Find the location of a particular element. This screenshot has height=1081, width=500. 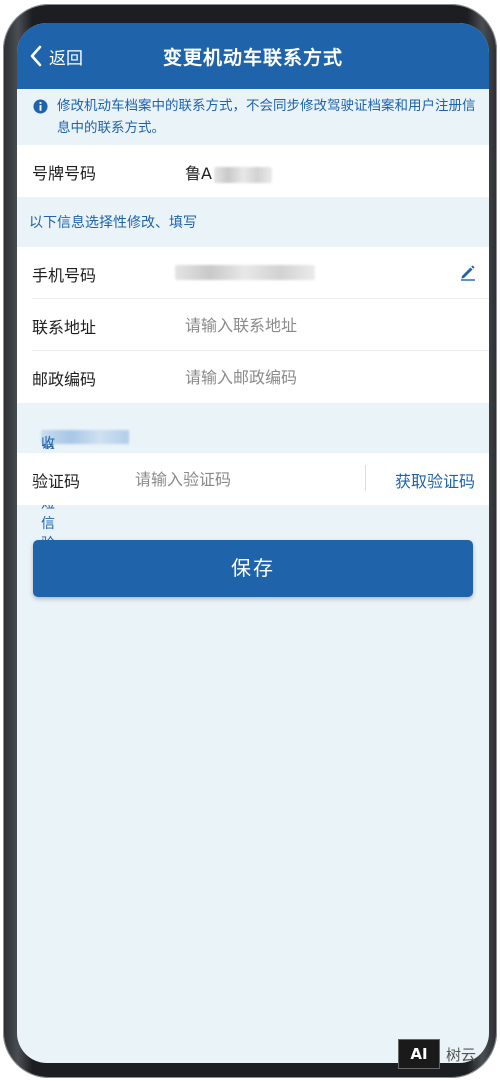

optional-hint-section: 以下信息选择性修改、填写 is located at coordinates (253, 222).